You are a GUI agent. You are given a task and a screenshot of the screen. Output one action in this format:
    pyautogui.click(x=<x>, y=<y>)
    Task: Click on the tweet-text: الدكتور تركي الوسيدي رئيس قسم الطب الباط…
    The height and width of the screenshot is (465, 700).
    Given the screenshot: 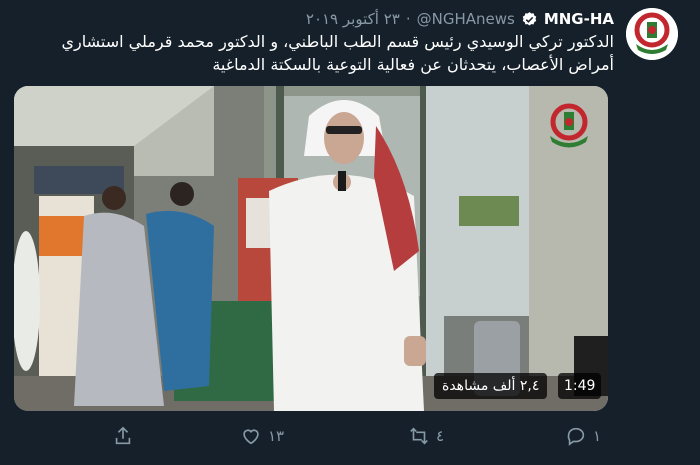 What is the action you would take?
    pyautogui.click(x=337, y=53)
    